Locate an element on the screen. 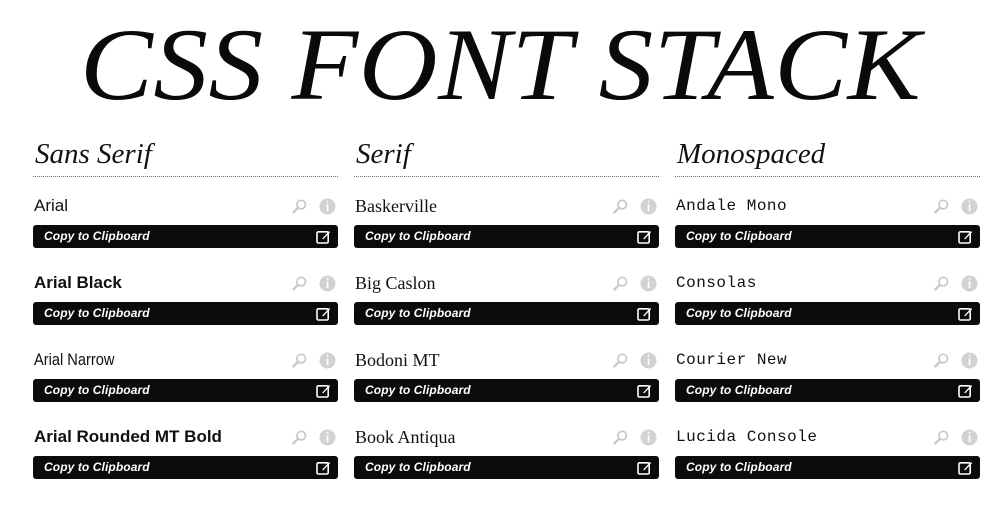  font-row-header: Arial Black is located at coordinates (186, 283).